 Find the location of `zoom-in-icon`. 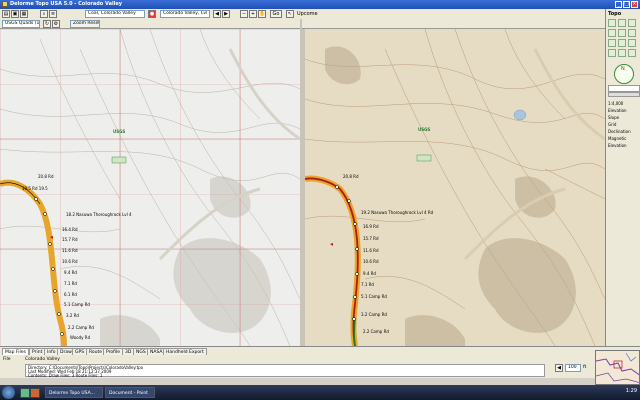

zoom-in-icon is located at coordinates (622, 23).